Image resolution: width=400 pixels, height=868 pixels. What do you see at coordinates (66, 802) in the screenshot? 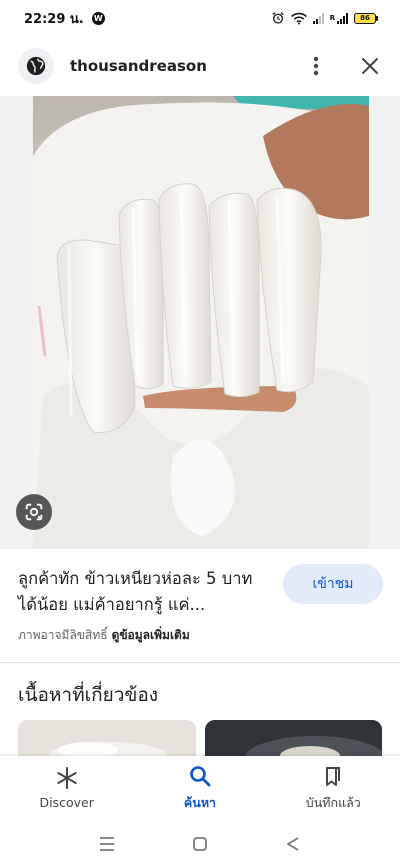
I see `nav-discover-label: Discover` at bounding box center [66, 802].